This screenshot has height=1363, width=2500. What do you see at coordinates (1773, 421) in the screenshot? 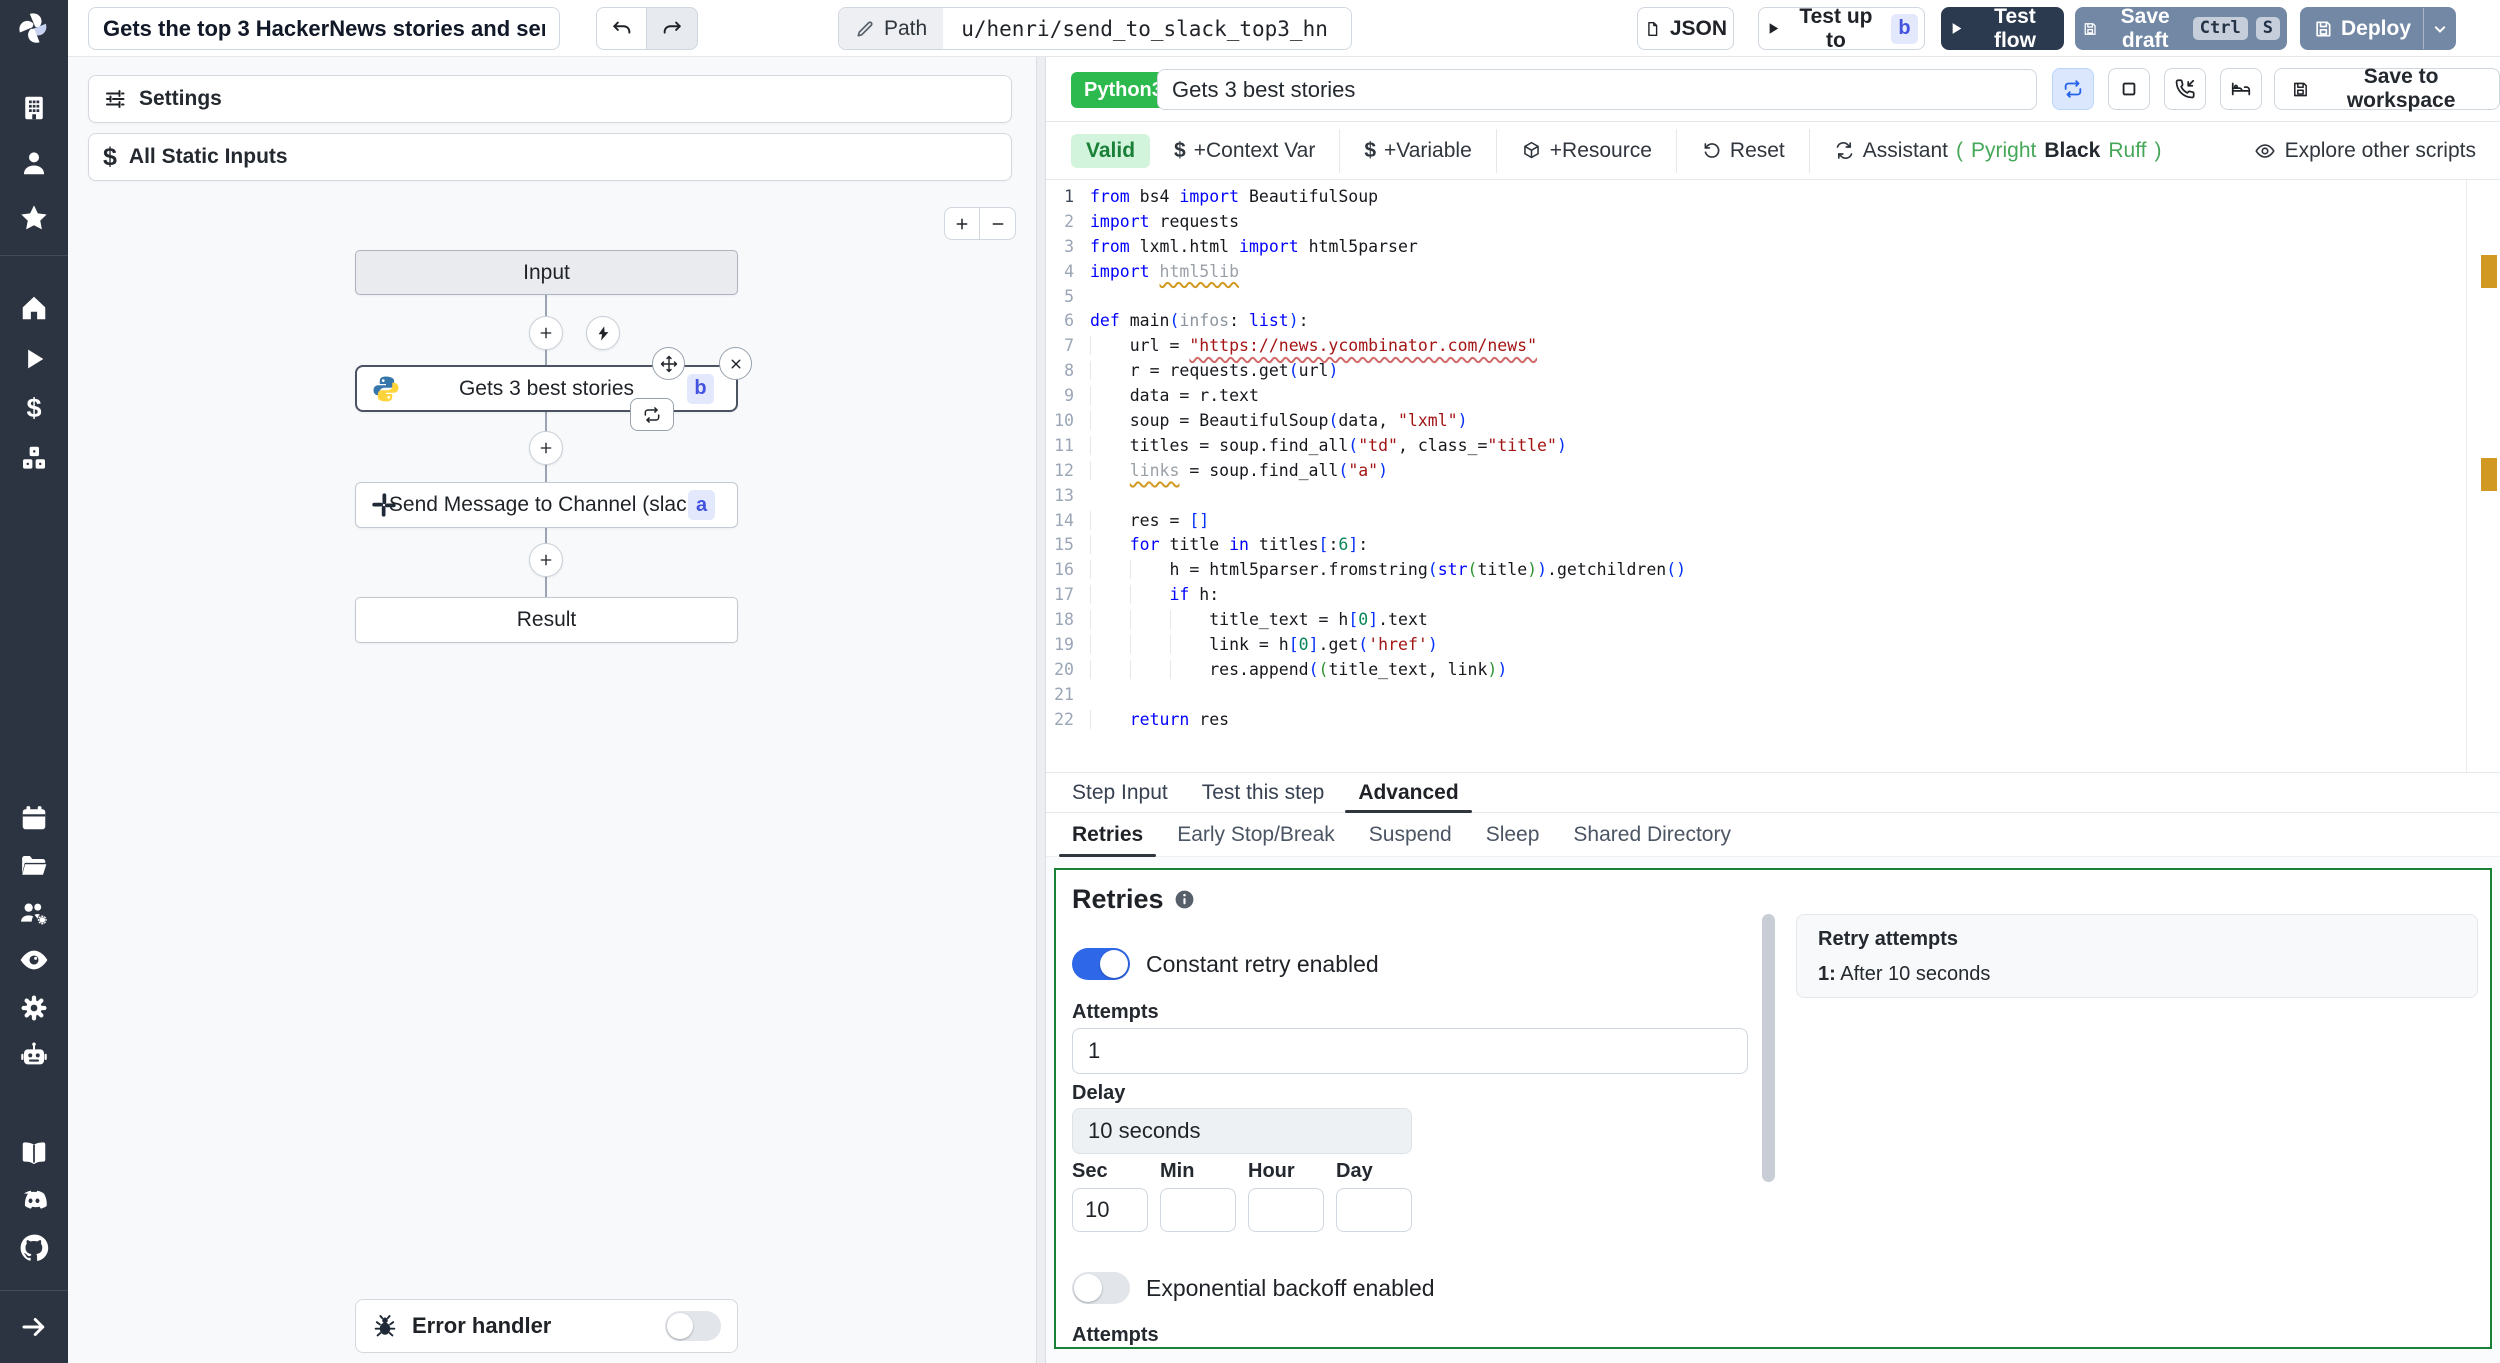
I see `code-line: 10 soup = BeautifulSoup(data, "lxml")` at bounding box center [1773, 421].